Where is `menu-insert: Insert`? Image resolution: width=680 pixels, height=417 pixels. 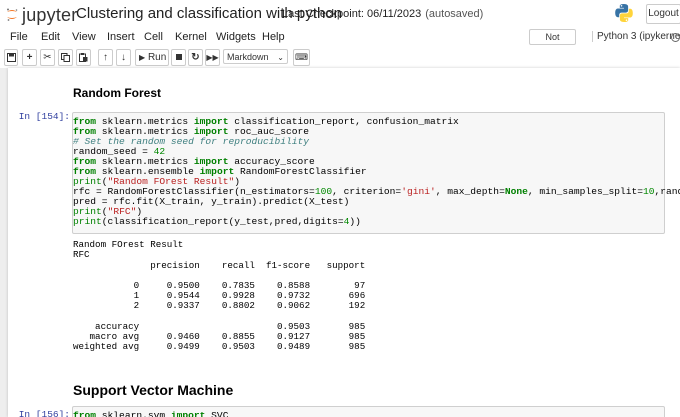 menu-insert: Insert is located at coordinates (121, 37).